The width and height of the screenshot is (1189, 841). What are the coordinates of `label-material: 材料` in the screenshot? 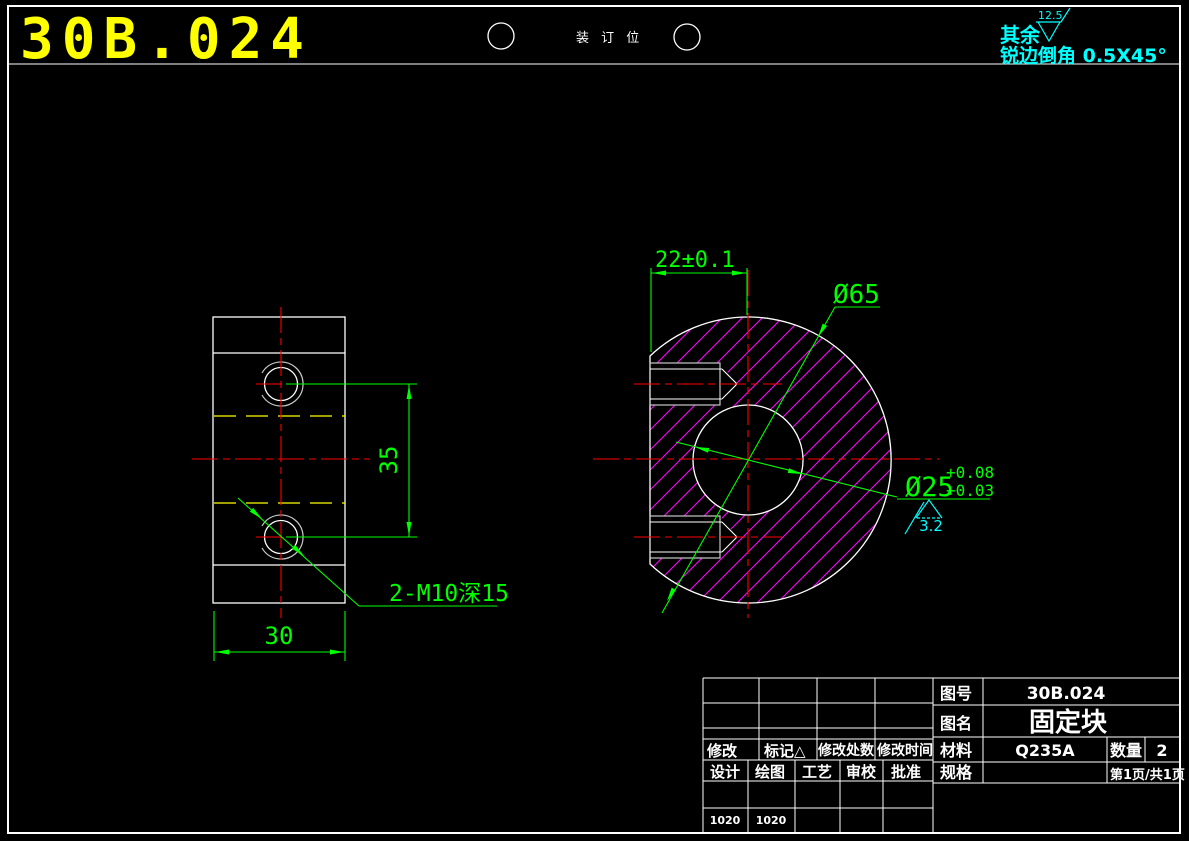 It's located at (956, 750).